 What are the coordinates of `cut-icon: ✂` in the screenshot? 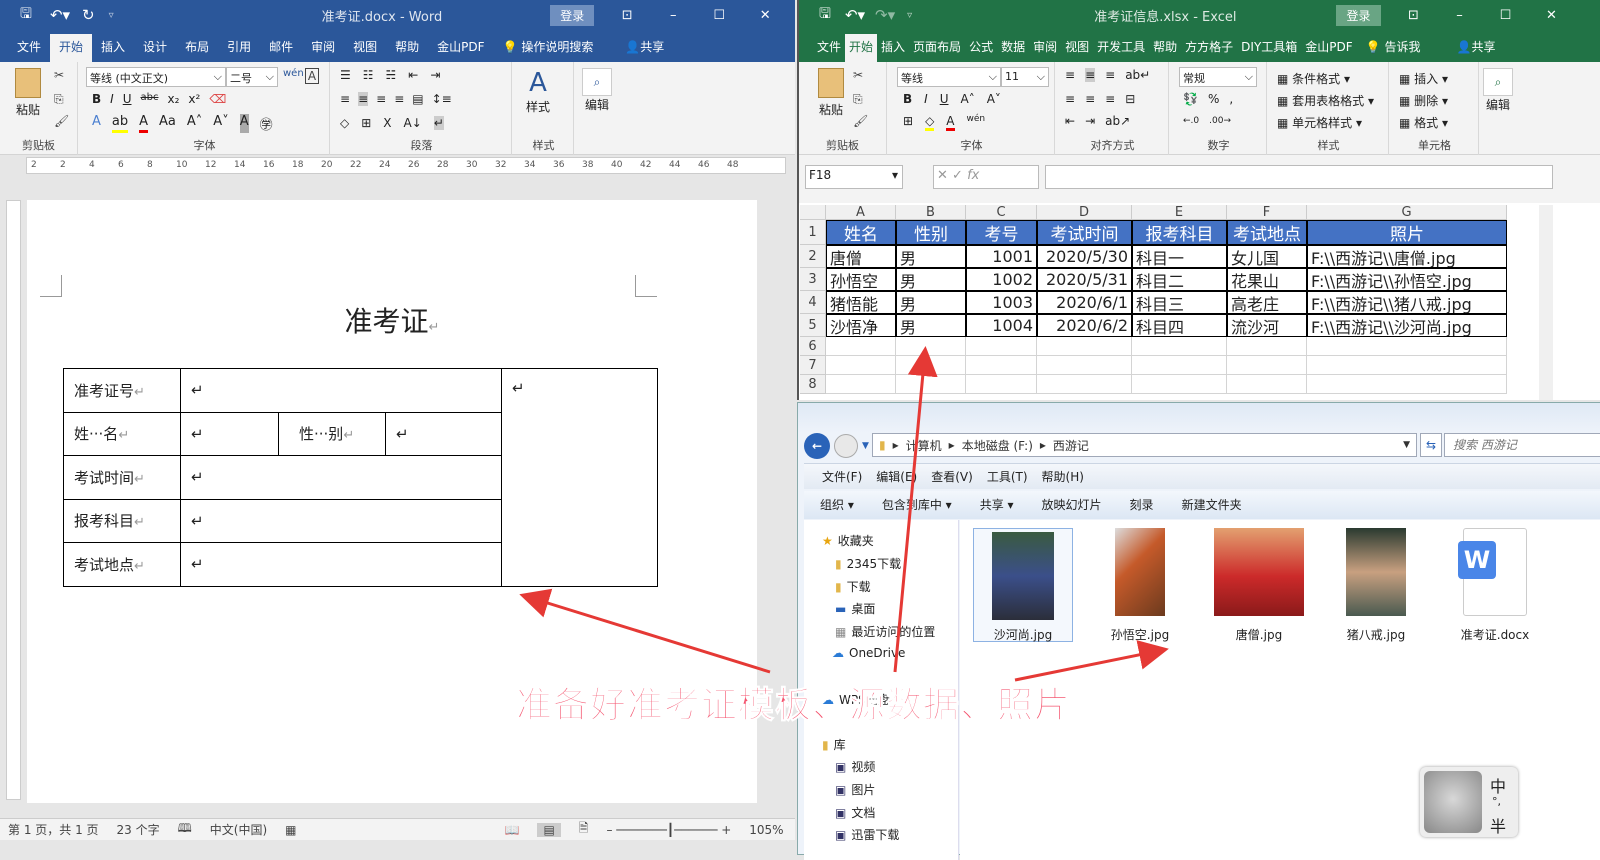 It's located at (59, 75).